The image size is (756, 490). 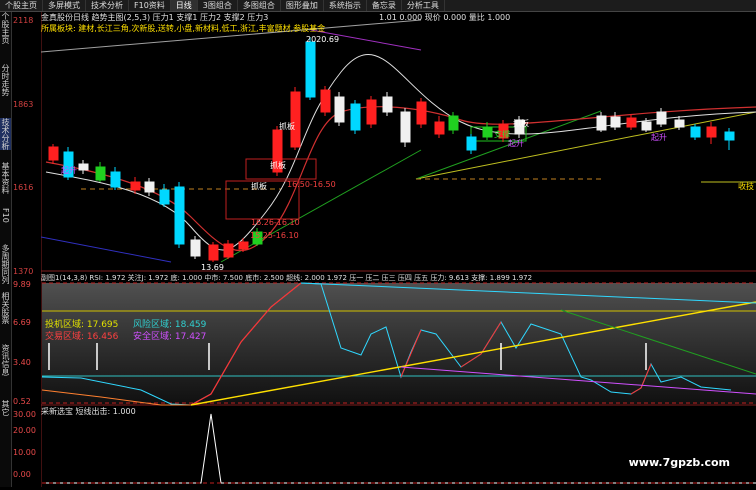 I want to click on ind-axis-label: 0.52, so click(x=22, y=401).